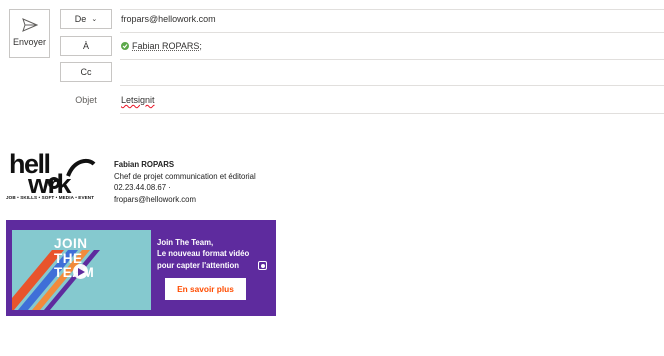  I want to click on from-button-label: De, so click(80, 19).